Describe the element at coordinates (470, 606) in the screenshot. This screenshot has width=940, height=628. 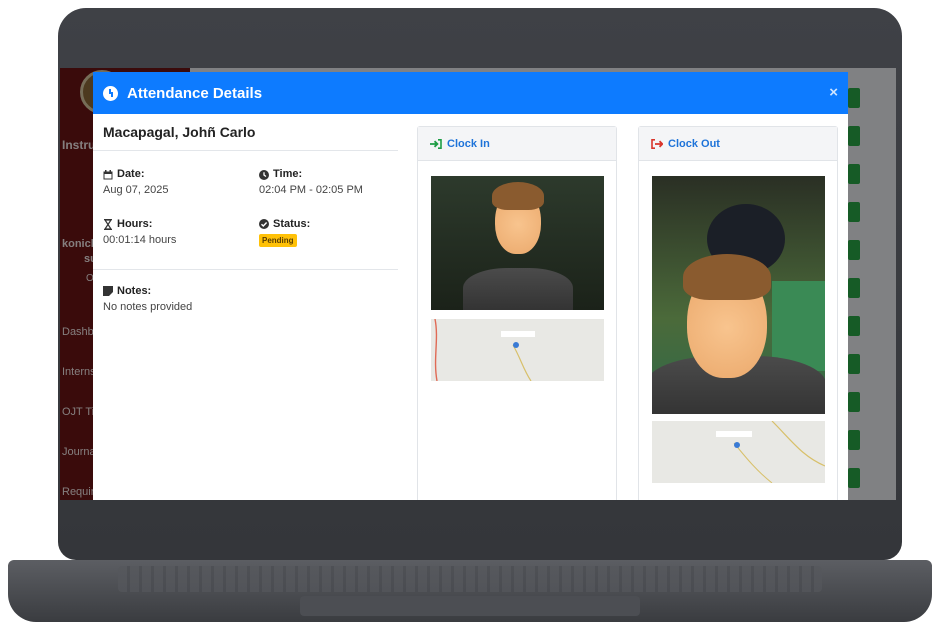
I see `laptop-trackpad` at that location.